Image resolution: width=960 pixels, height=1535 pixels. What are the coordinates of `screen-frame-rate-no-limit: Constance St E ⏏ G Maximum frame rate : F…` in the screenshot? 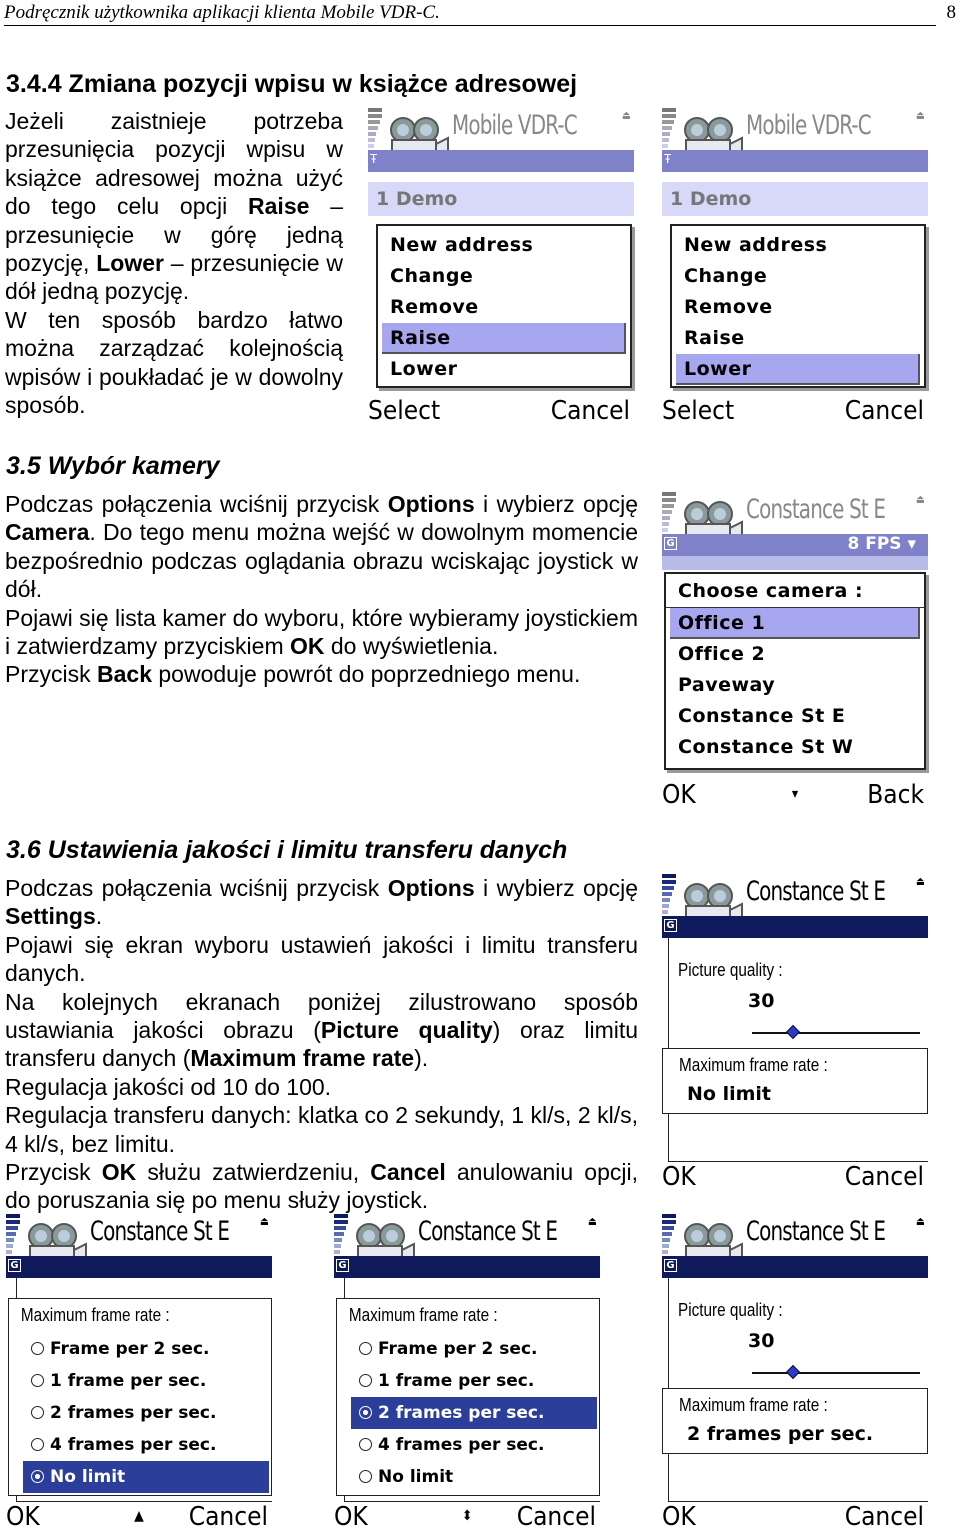 It's located at (139, 1372).